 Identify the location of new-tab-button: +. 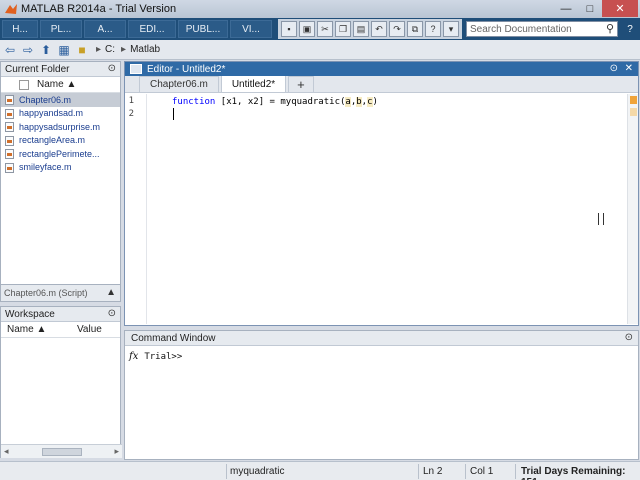
(301, 84).